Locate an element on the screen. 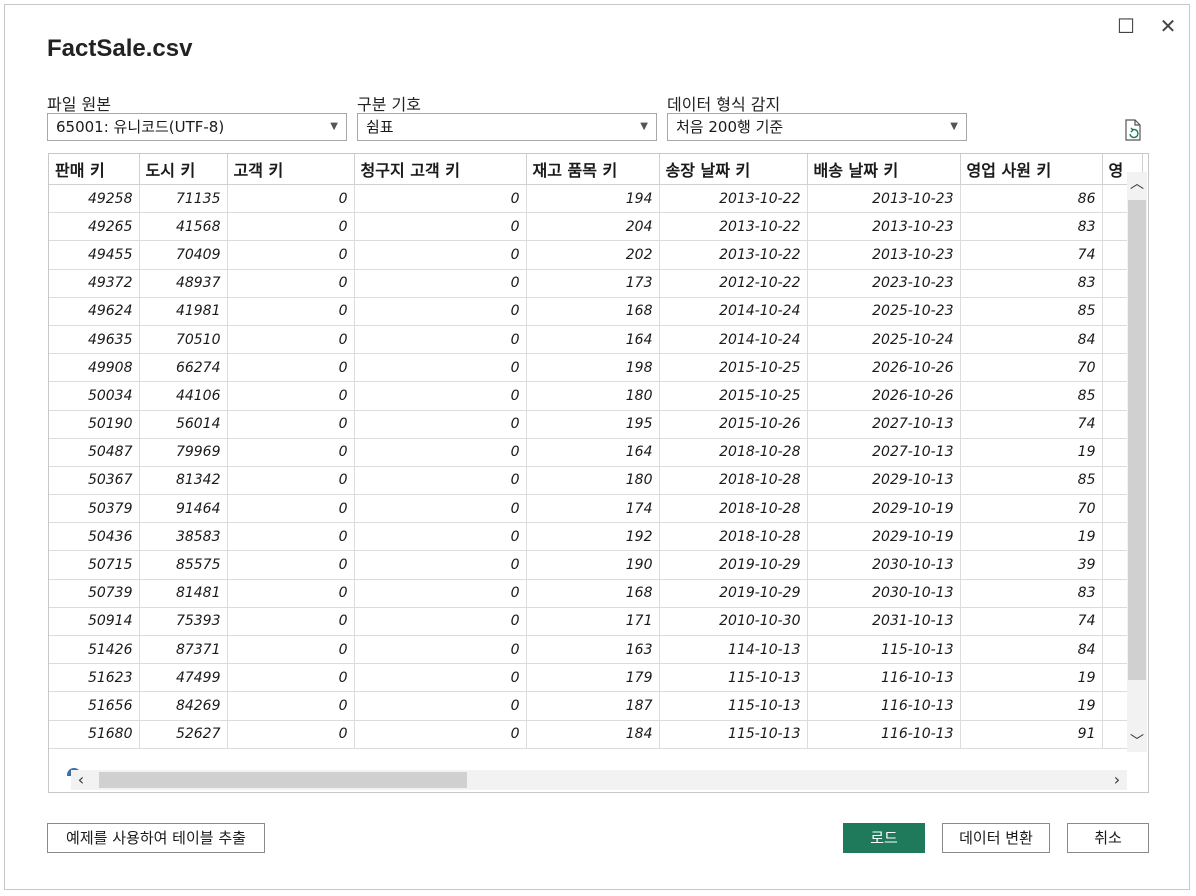 The width and height of the screenshot is (1196, 896). delimiter-select: 쉼표 ▼ is located at coordinates (507, 127).